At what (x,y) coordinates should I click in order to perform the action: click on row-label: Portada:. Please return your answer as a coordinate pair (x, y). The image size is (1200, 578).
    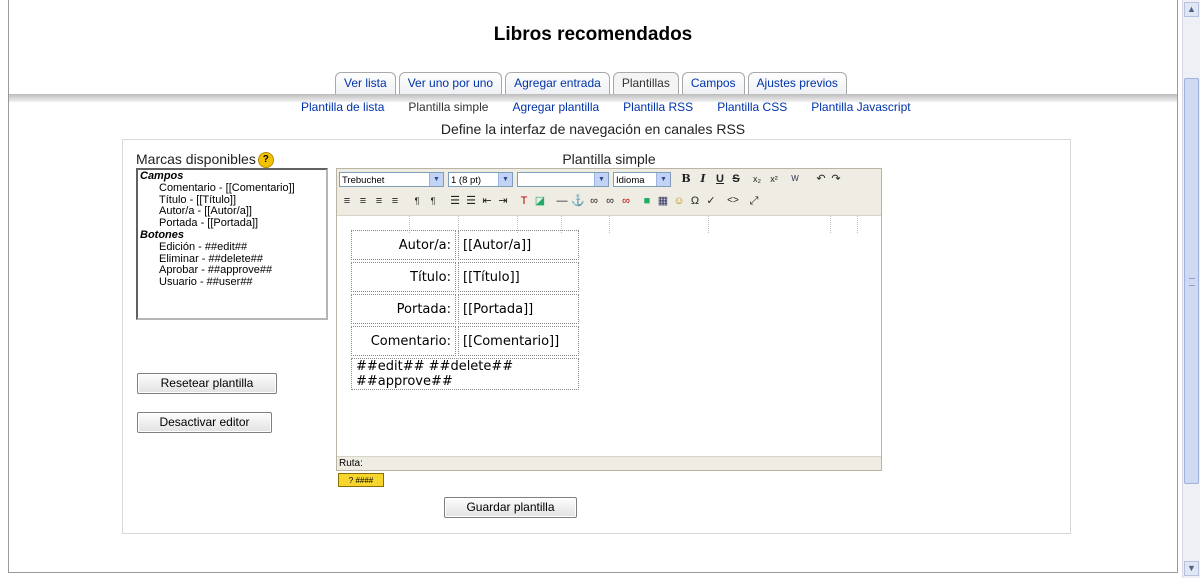
    Looking at the image, I should click on (403, 309).